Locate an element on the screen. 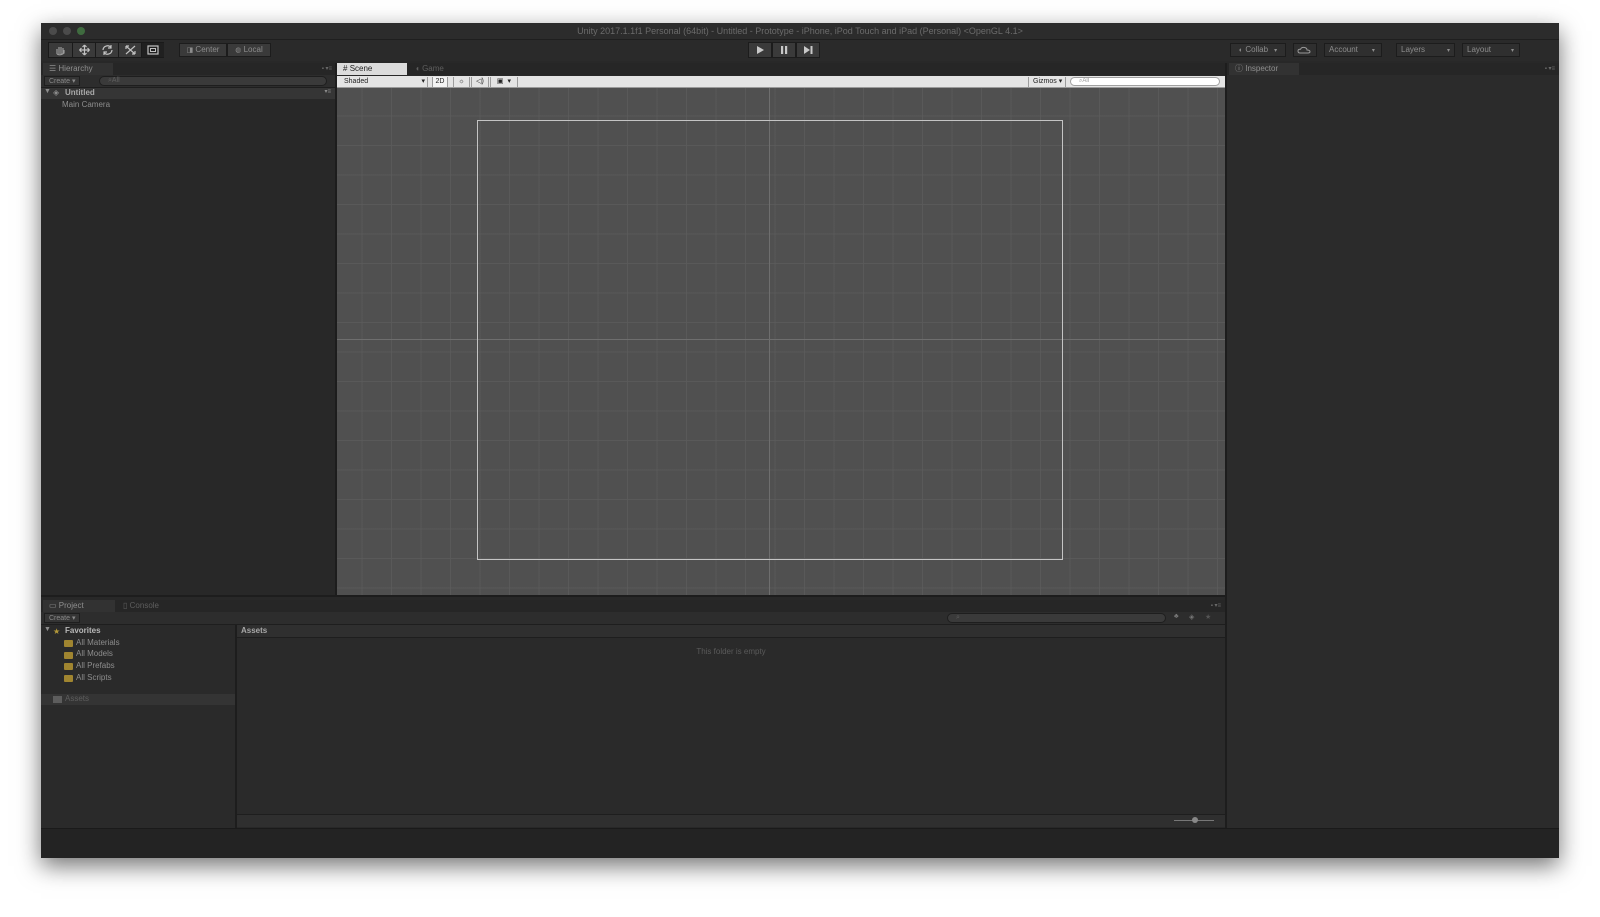 The image size is (1600, 917). scene-tab-bar: # Scene ◖ Game is located at coordinates (781, 69).